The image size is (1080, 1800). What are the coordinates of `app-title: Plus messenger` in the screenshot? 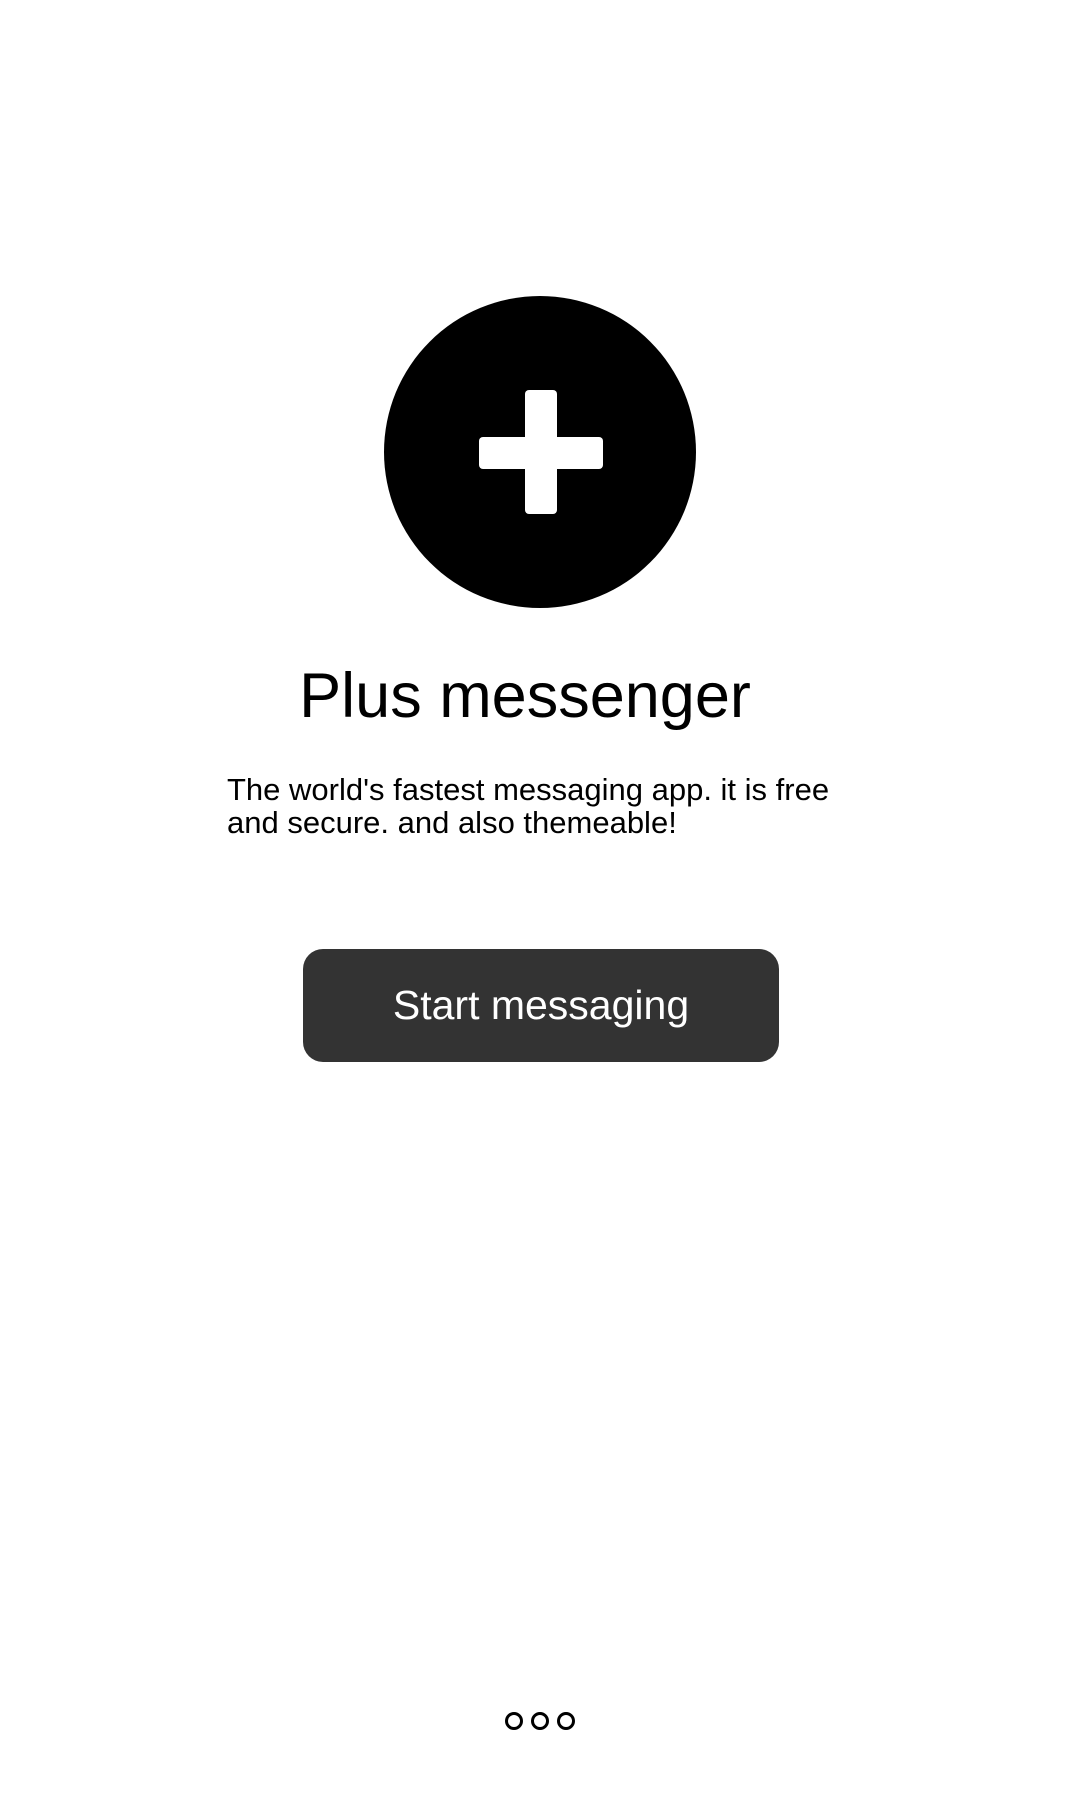 It's located at (525, 696).